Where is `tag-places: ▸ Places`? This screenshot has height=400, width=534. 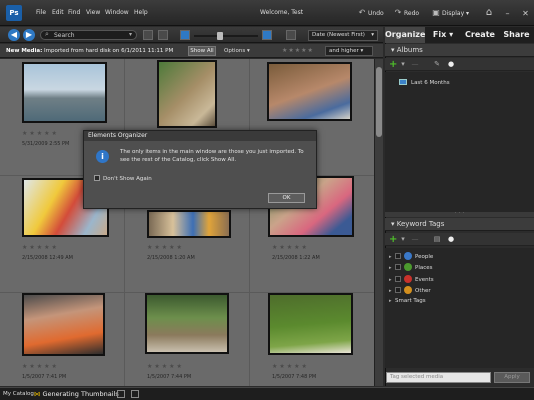 tag-places: ▸ Places is located at coordinates (411, 267).